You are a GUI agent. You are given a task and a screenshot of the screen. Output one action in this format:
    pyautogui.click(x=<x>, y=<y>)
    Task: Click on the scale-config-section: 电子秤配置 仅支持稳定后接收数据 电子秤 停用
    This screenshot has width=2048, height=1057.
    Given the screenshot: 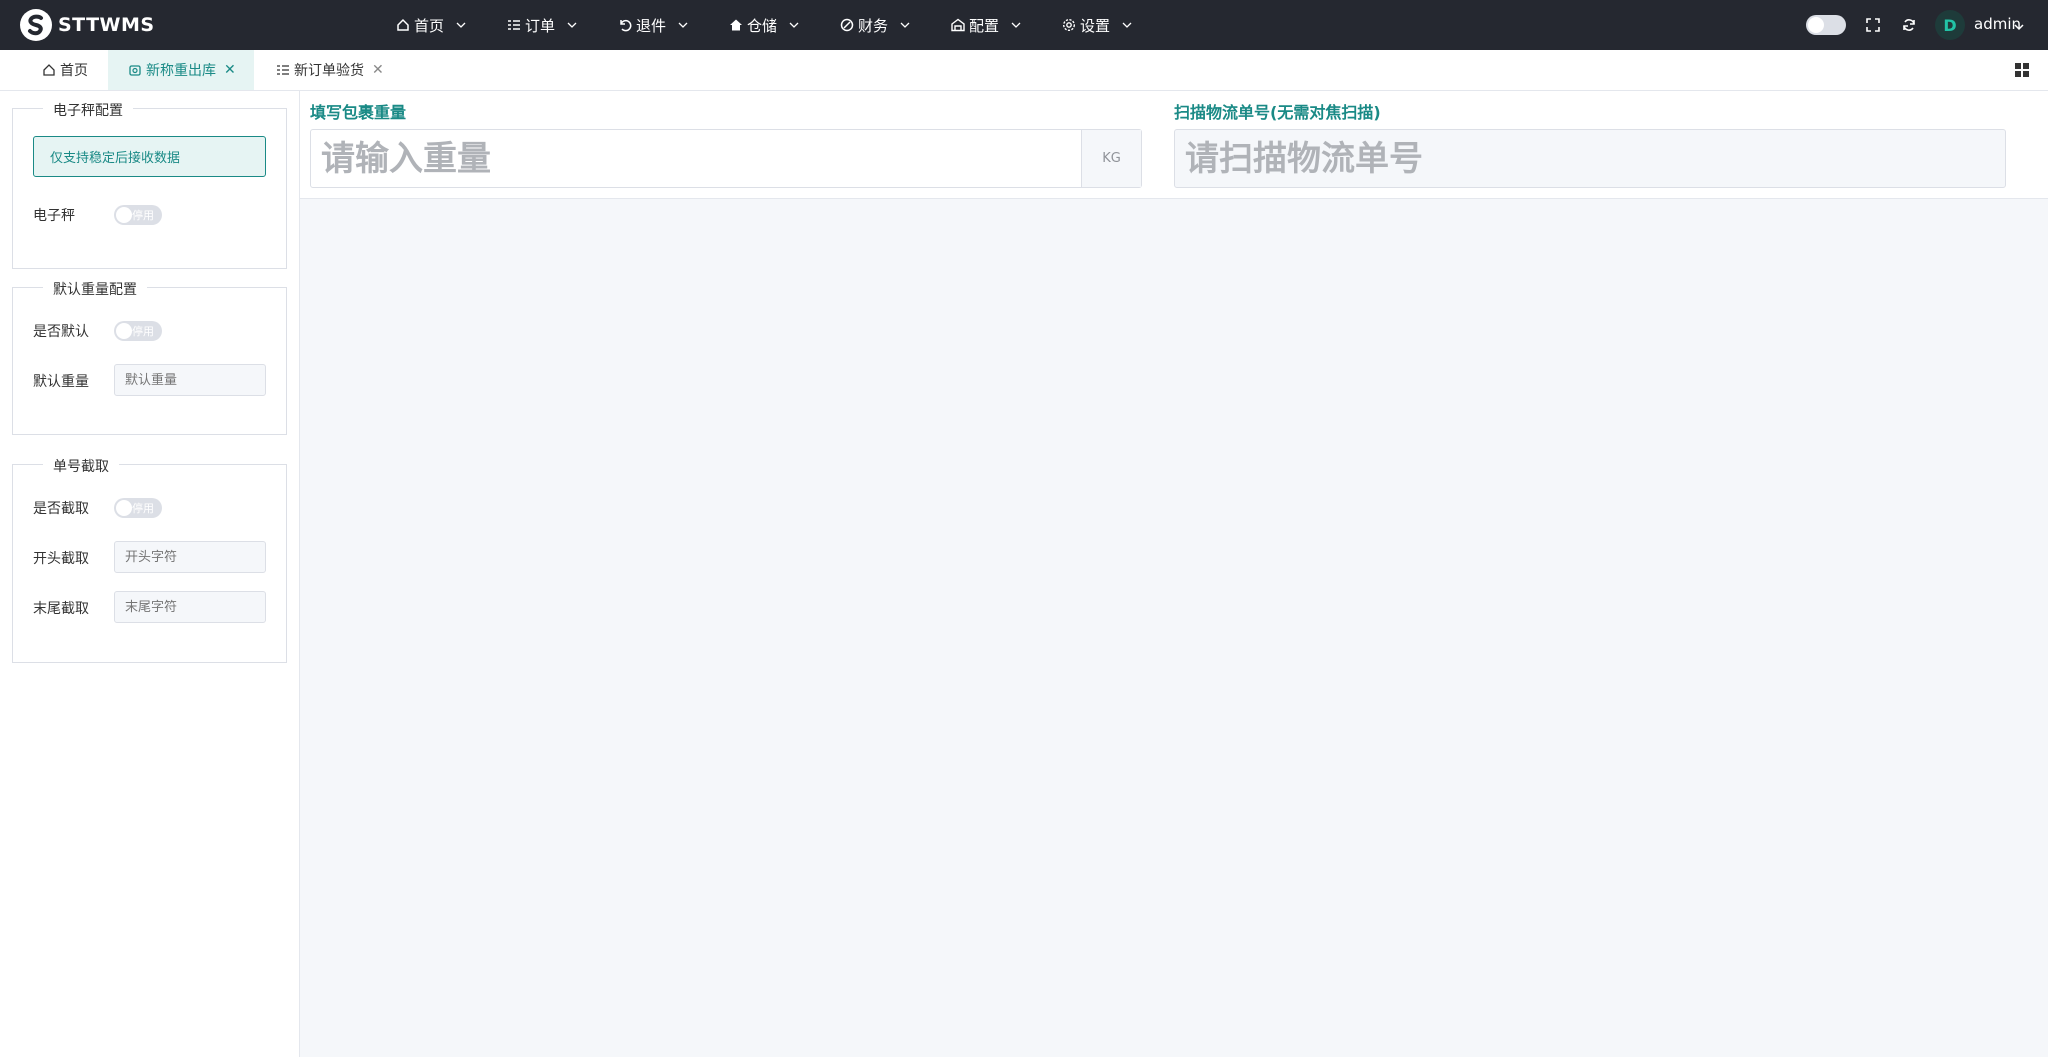 What is the action you would take?
    pyautogui.click(x=149, y=184)
    